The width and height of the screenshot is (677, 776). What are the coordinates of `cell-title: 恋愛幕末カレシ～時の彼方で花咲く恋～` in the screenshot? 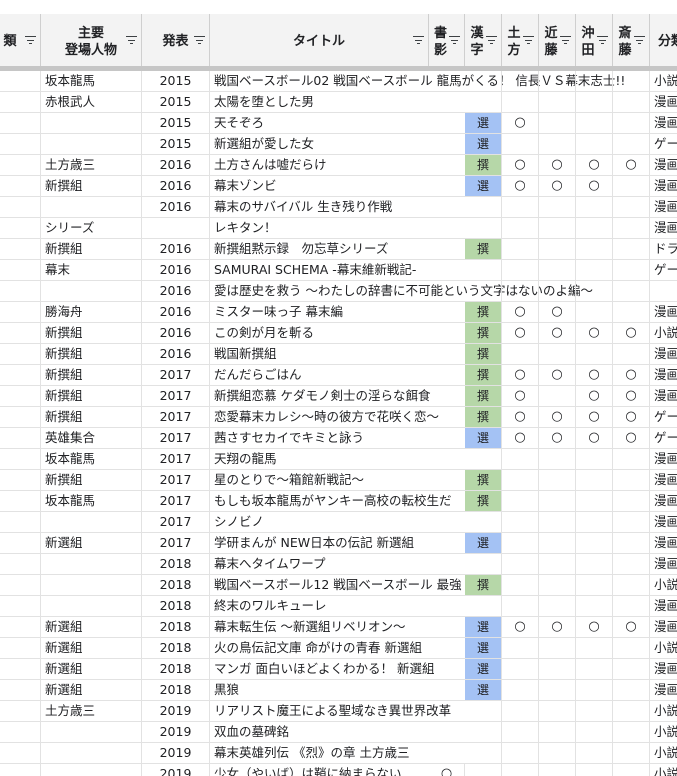 It's located at (337, 417).